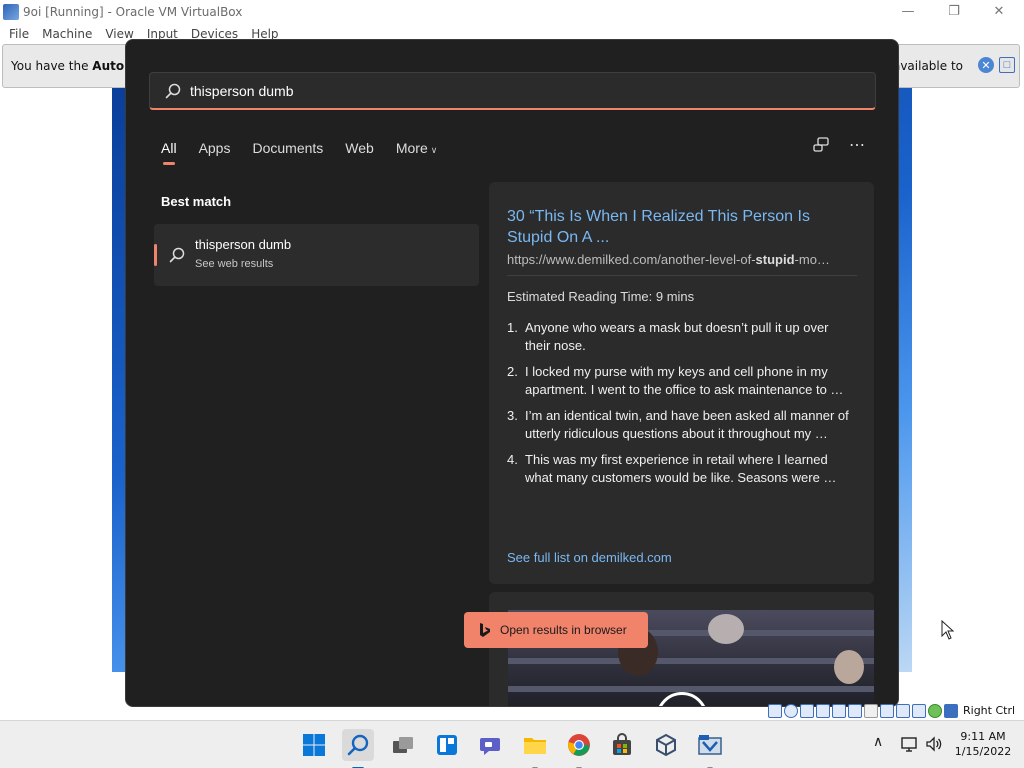  I want to click on chrome-icon, so click(579, 745).